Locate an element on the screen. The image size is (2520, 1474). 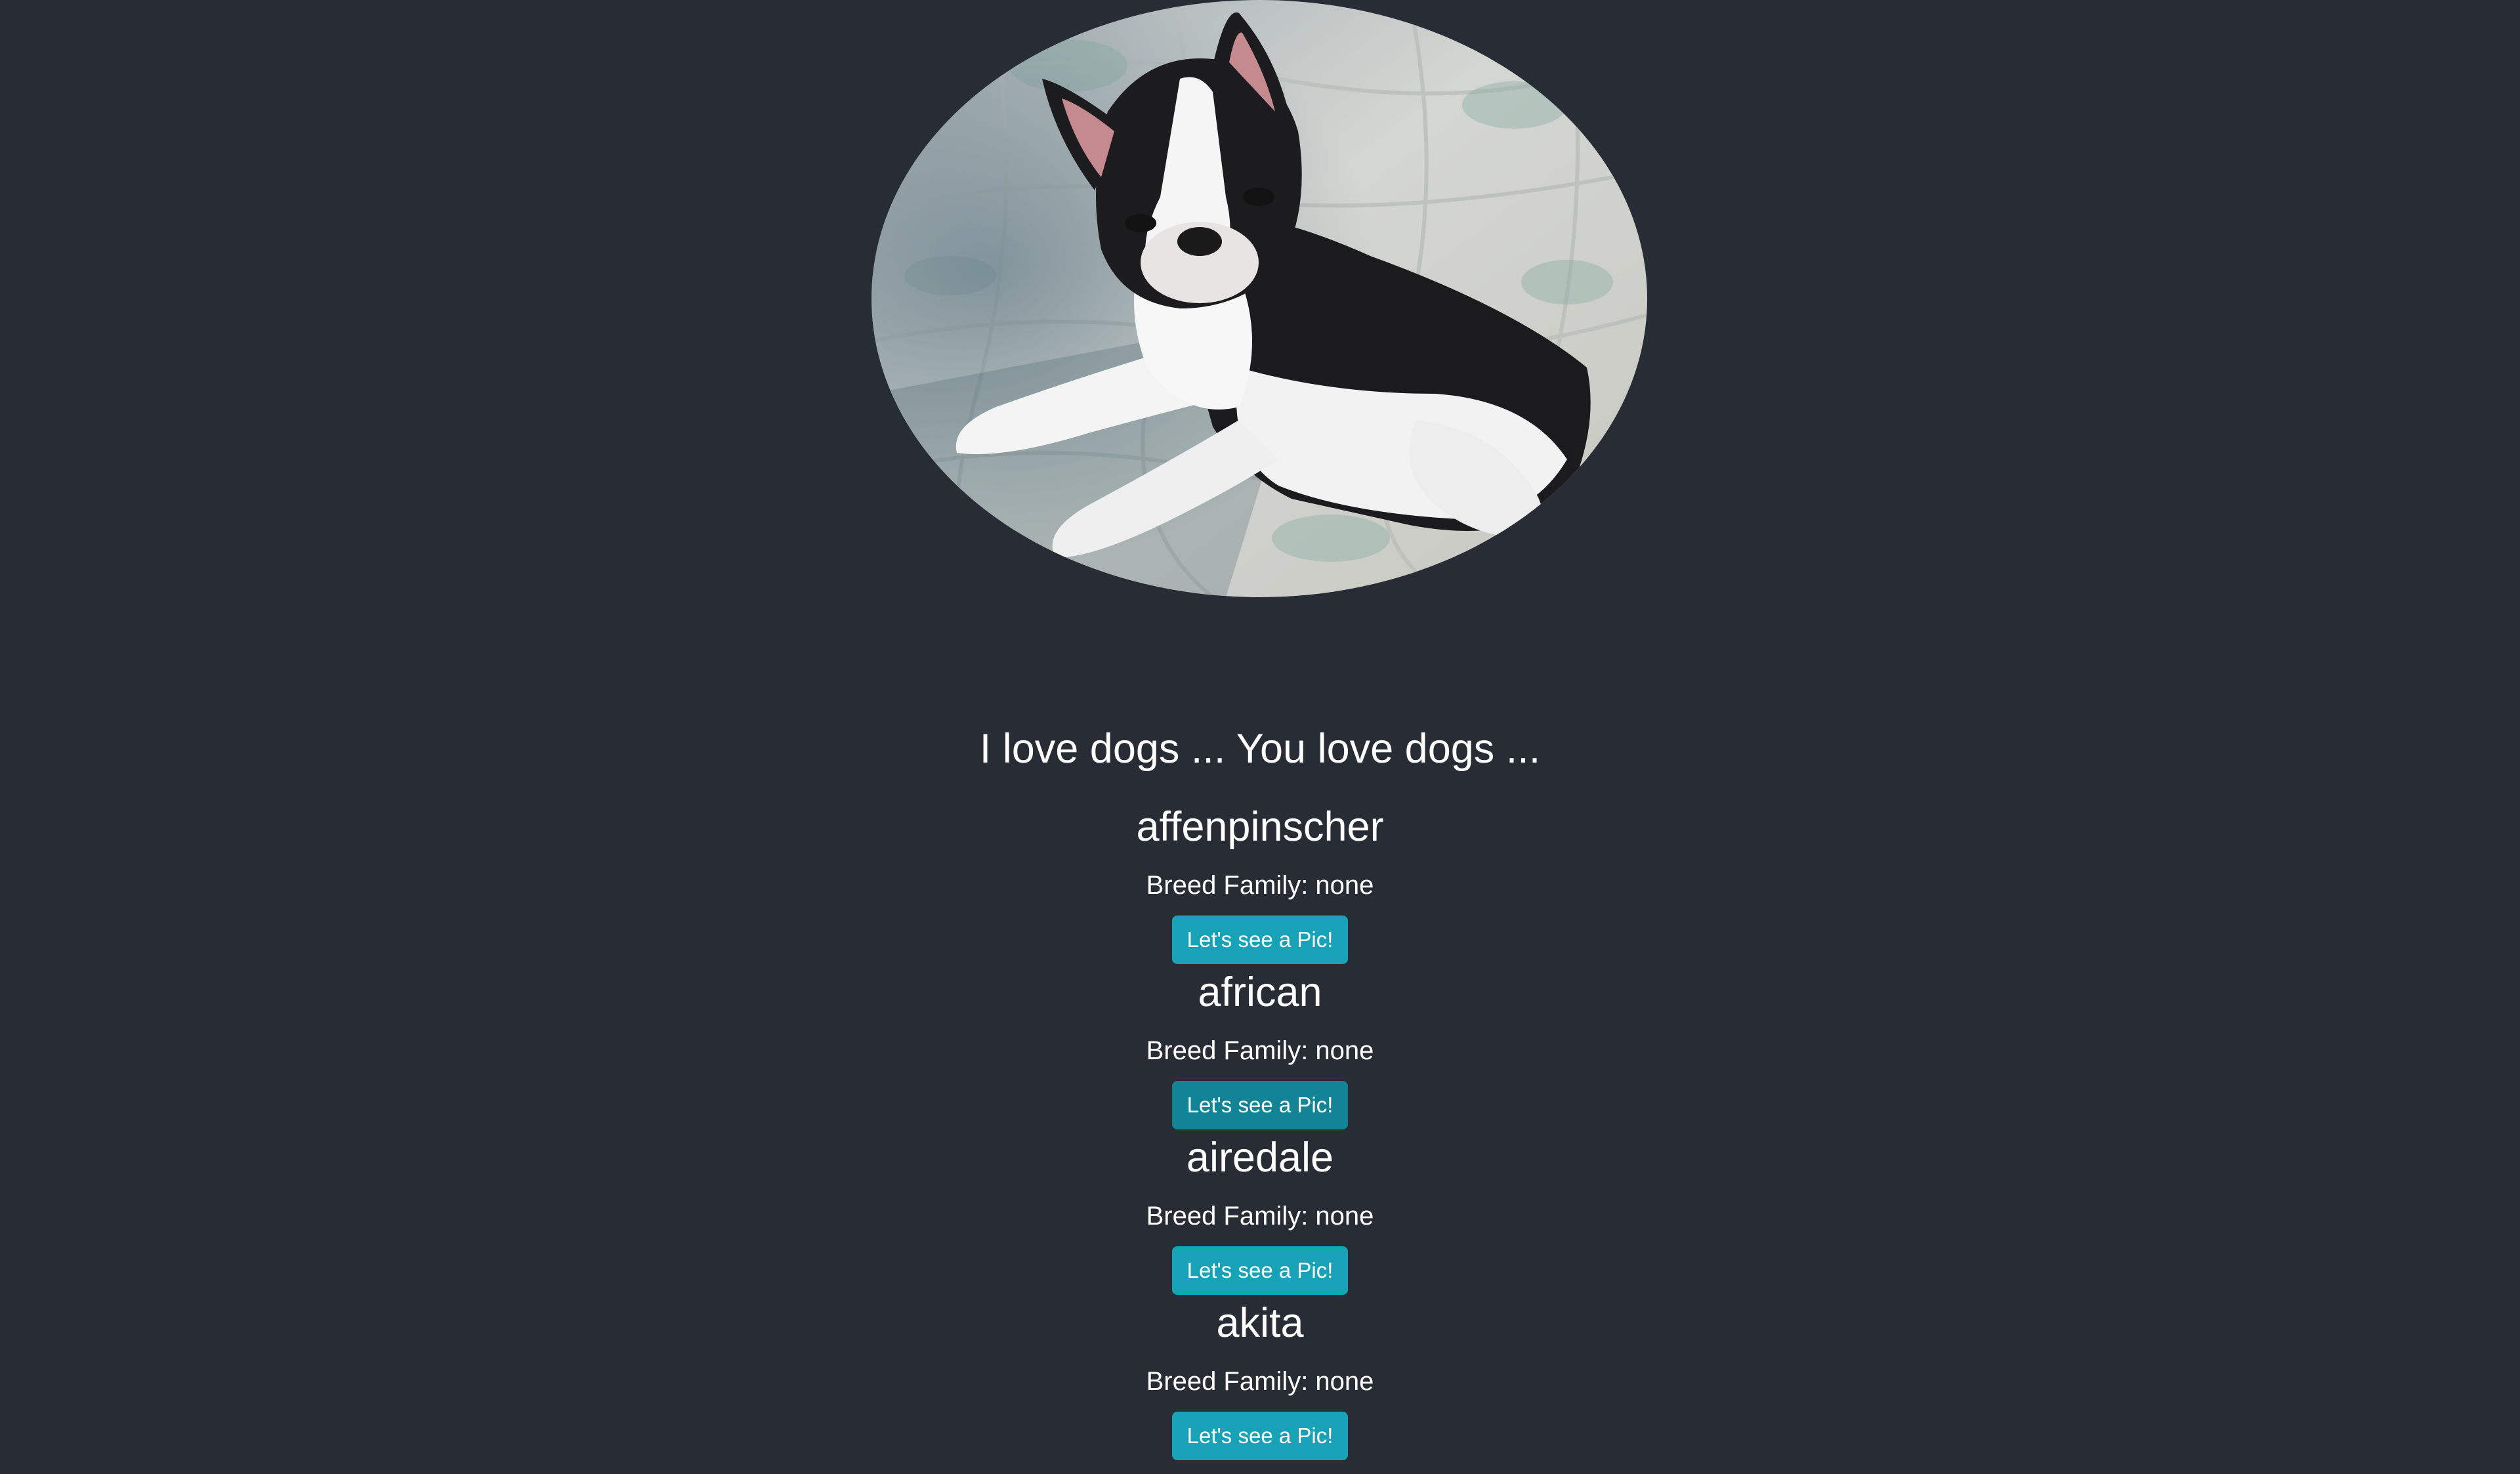
breed-name: affenpinscher is located at coordinates (1260, 827).